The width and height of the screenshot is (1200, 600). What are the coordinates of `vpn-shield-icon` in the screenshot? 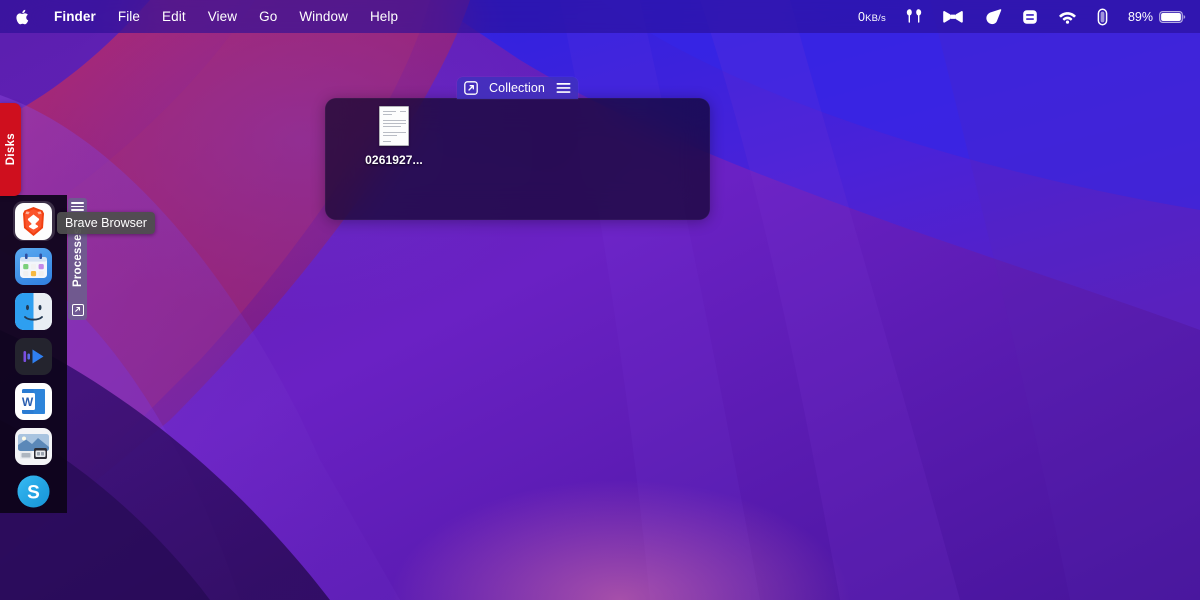 It's located at (993, 16).